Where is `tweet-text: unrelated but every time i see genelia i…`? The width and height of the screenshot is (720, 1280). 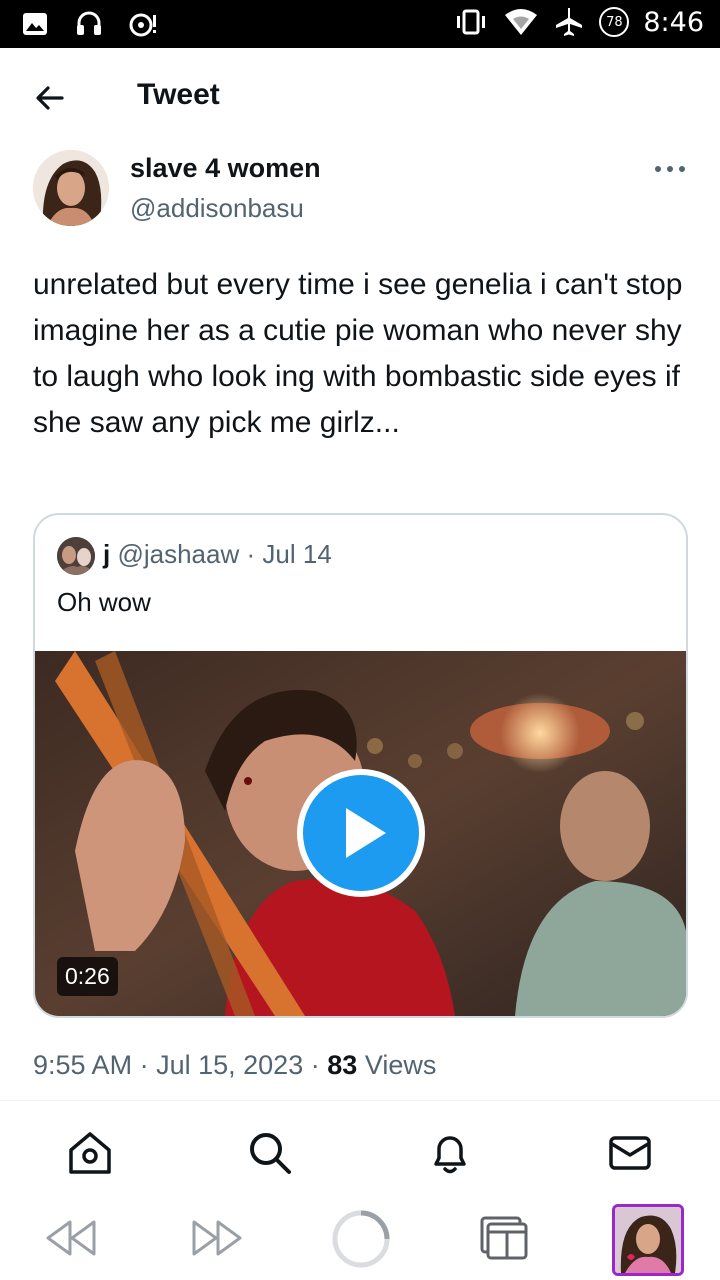
tweet-text: unrelated but every time i see genelia i… is located at coordinates (358, 353).